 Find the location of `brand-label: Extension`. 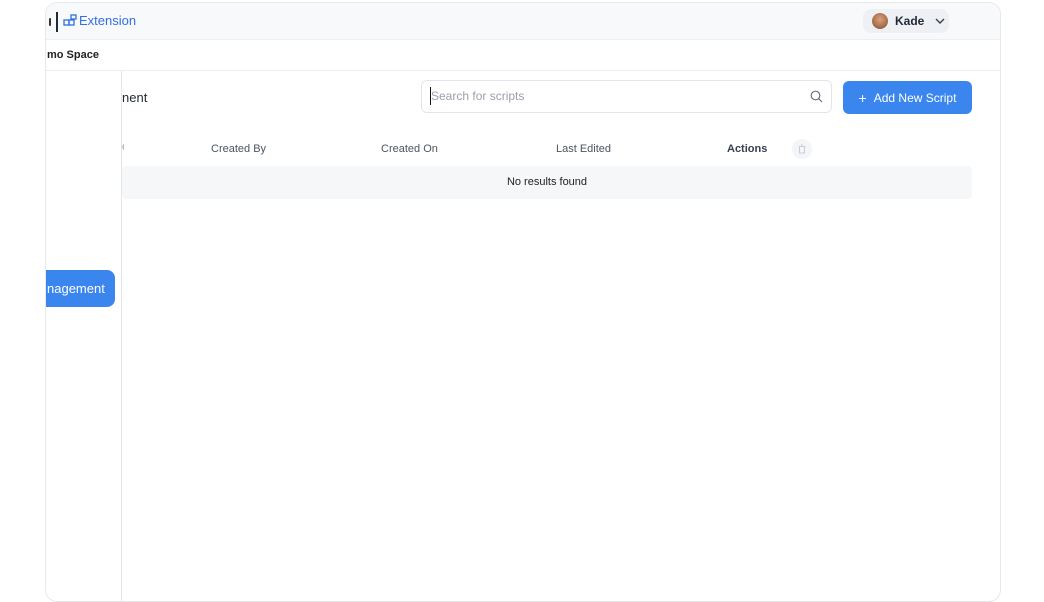

brand-label: Extension is located at coordinates (108, 20).